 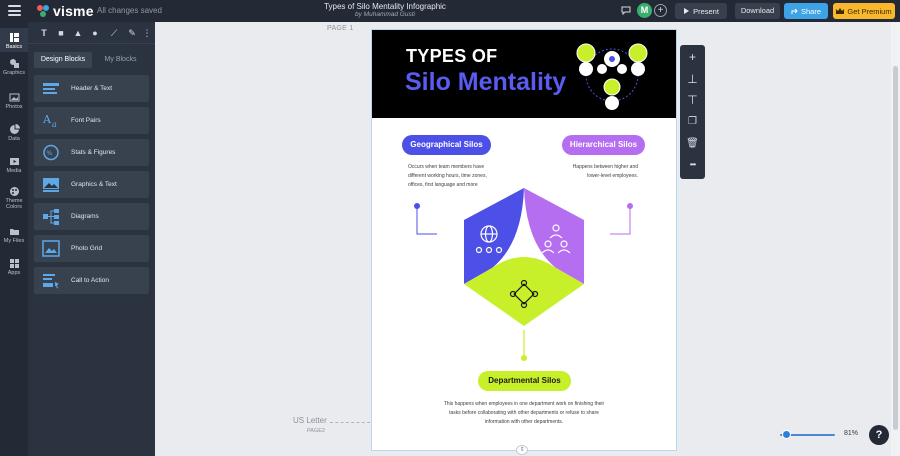 What do you see at coordinates (794, 11) in the screenshot?
I see `share-icon` at bounding box center [794, 11].